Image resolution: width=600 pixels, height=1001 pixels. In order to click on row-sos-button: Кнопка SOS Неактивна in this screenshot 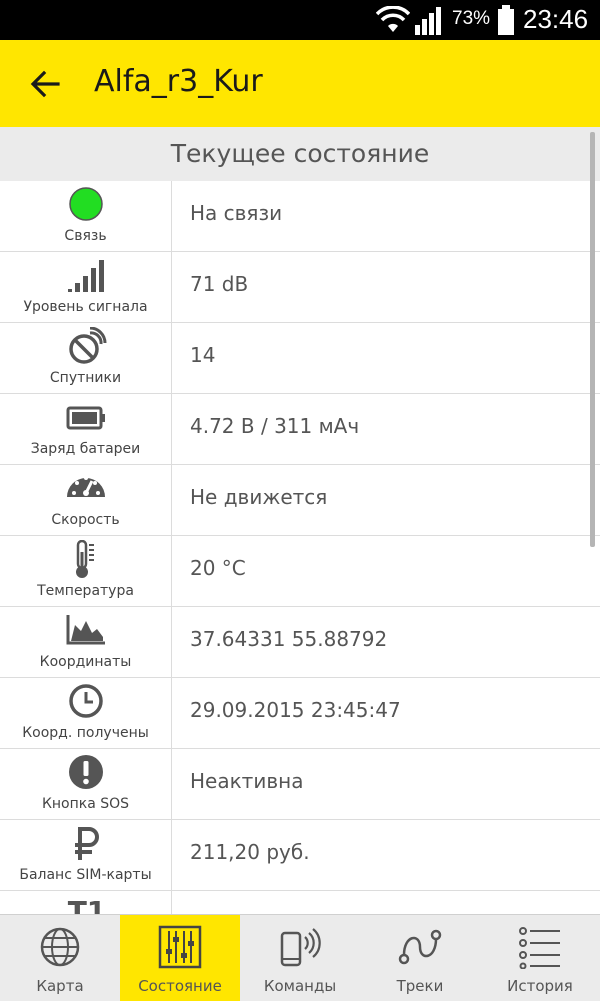, I will do `click(300, 784)`.